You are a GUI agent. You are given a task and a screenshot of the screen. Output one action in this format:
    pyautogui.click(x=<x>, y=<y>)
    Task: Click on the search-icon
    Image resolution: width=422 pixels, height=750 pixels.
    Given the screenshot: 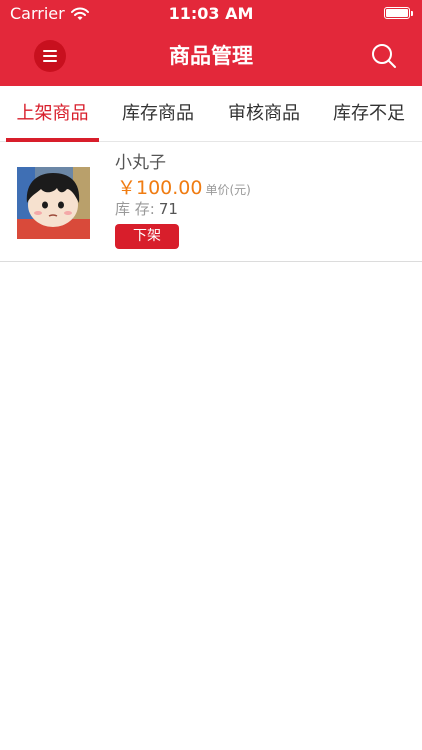 What is the action you would take?
    pyautogui.click(x=384, y=56)
    